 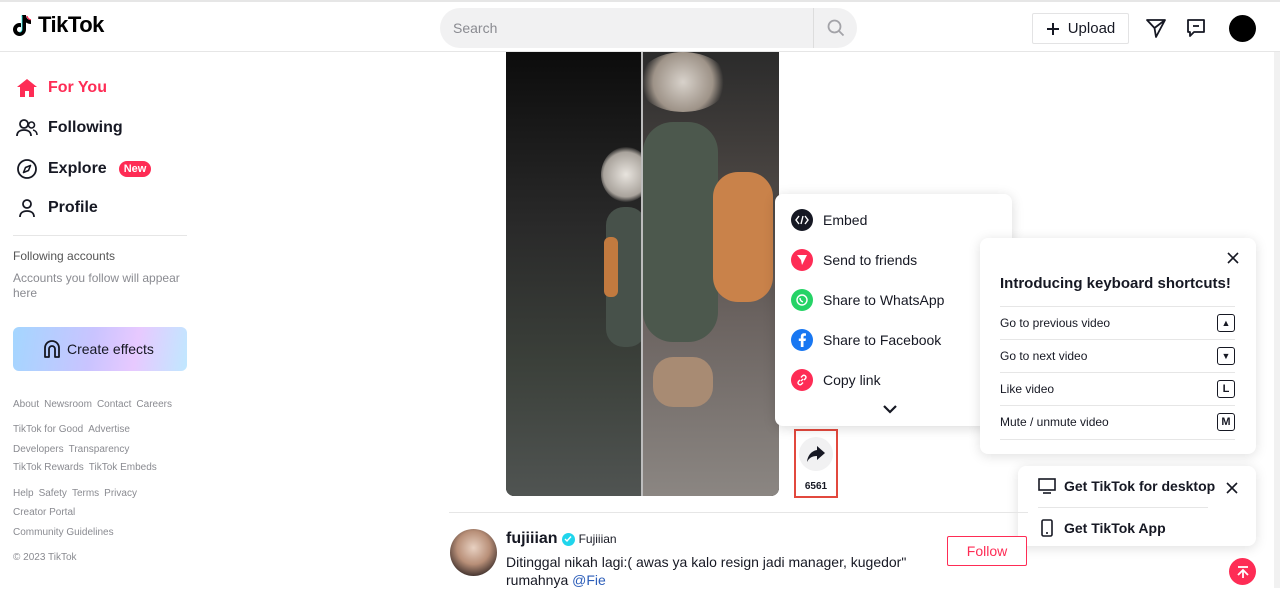 What do you see at coordinates (1140, 486) in the screenshot?
I see `get-desktop-label: Get TikTok for desktop` at bounding box center [1140, 486].